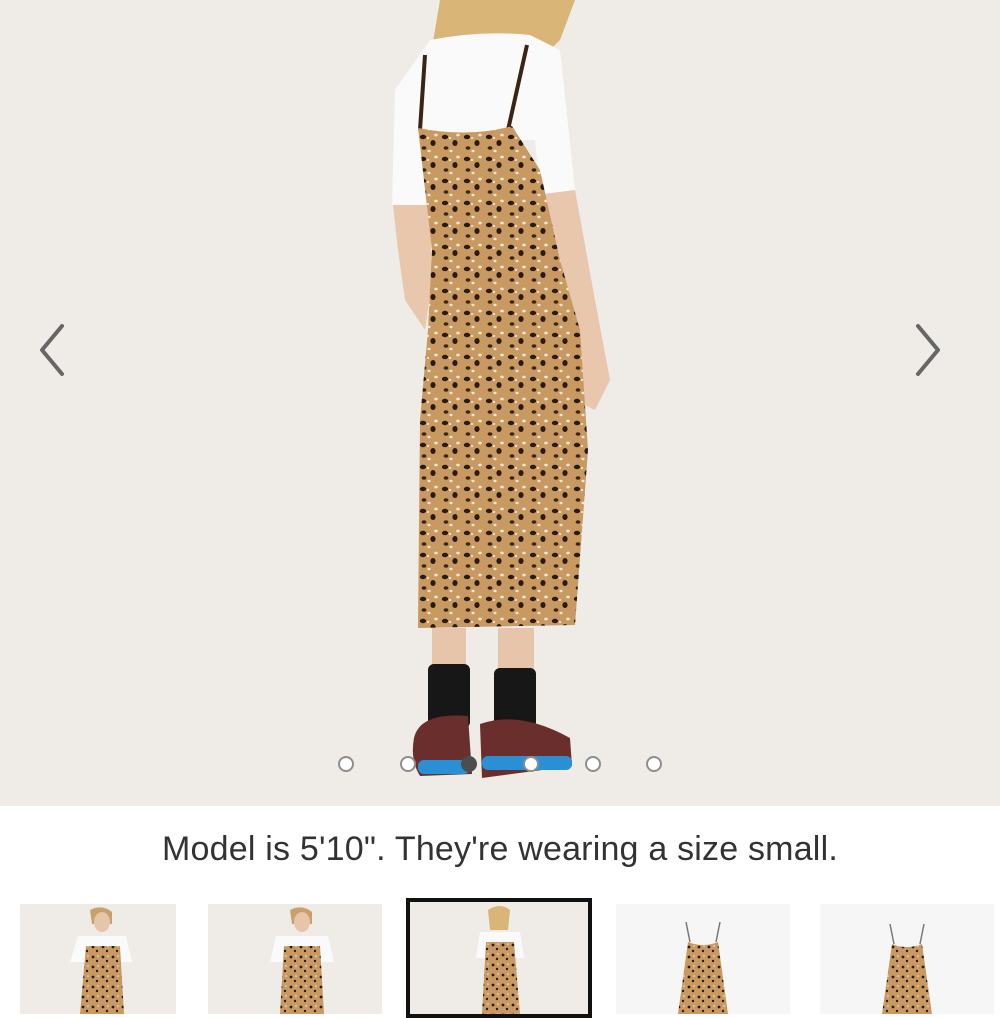  I want to click on pagination-dot-active, so click(469, 764).